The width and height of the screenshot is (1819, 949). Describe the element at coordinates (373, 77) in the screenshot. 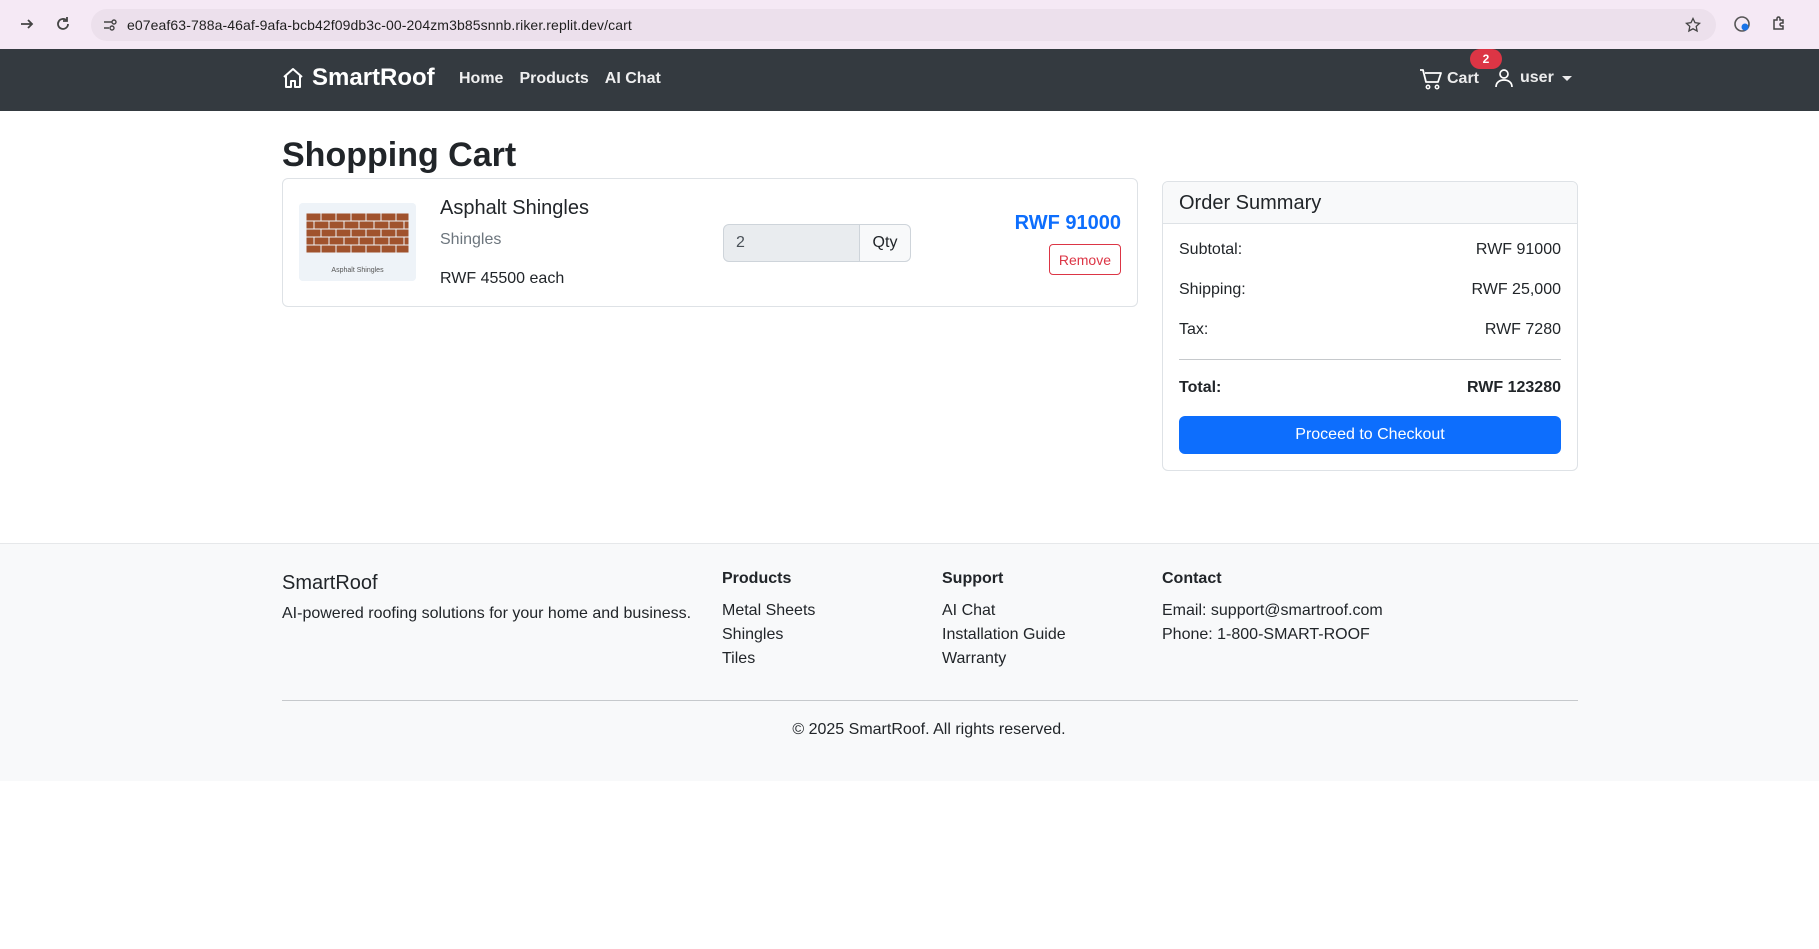

I see `brand-name: SmartRoof` at that location.